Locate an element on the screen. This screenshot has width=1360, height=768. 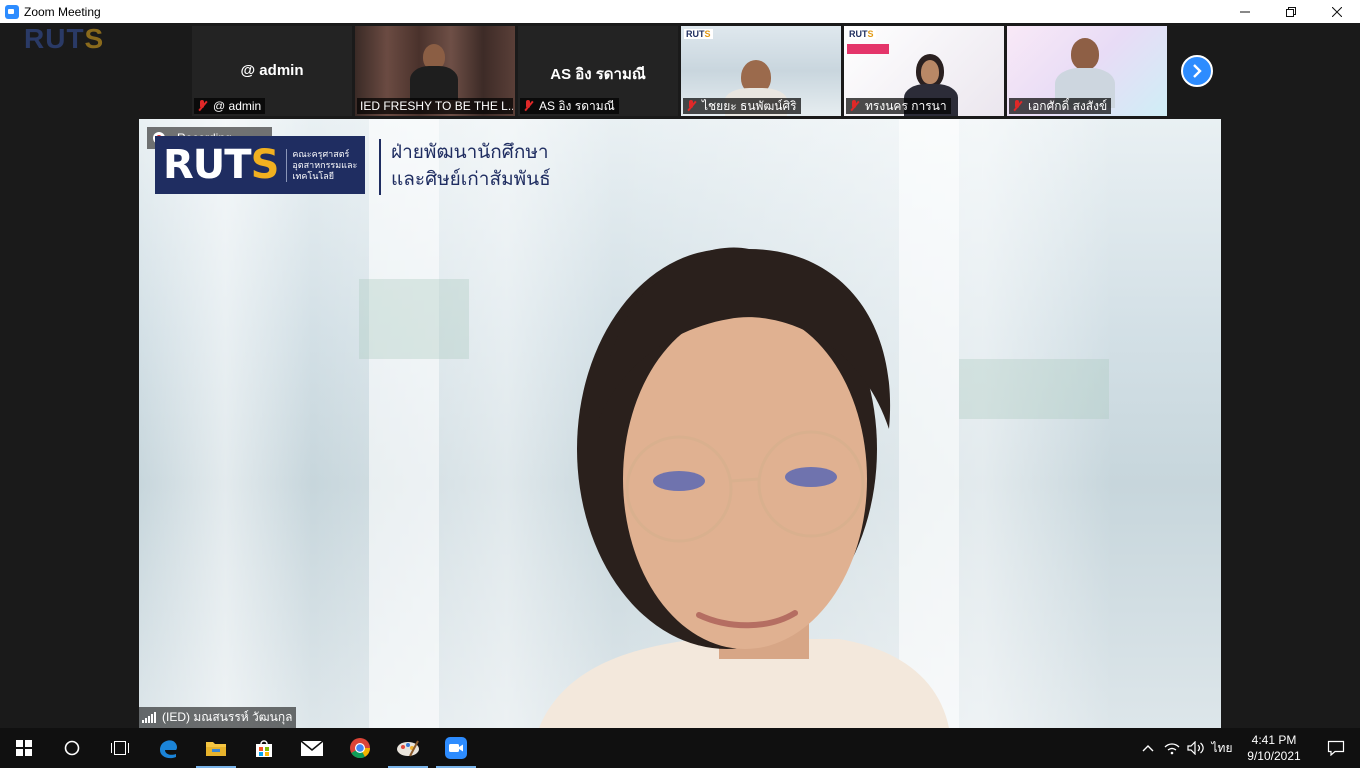
participant-name: @ admin is located at coordinates (237, 106).